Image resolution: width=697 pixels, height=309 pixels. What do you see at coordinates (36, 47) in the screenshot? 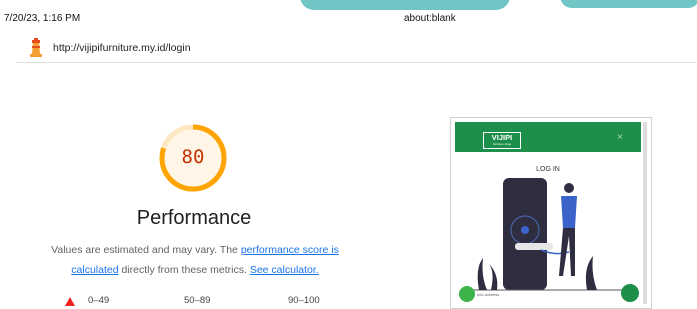
I see `lighthouse-icon` at bounding box center [36, 47].